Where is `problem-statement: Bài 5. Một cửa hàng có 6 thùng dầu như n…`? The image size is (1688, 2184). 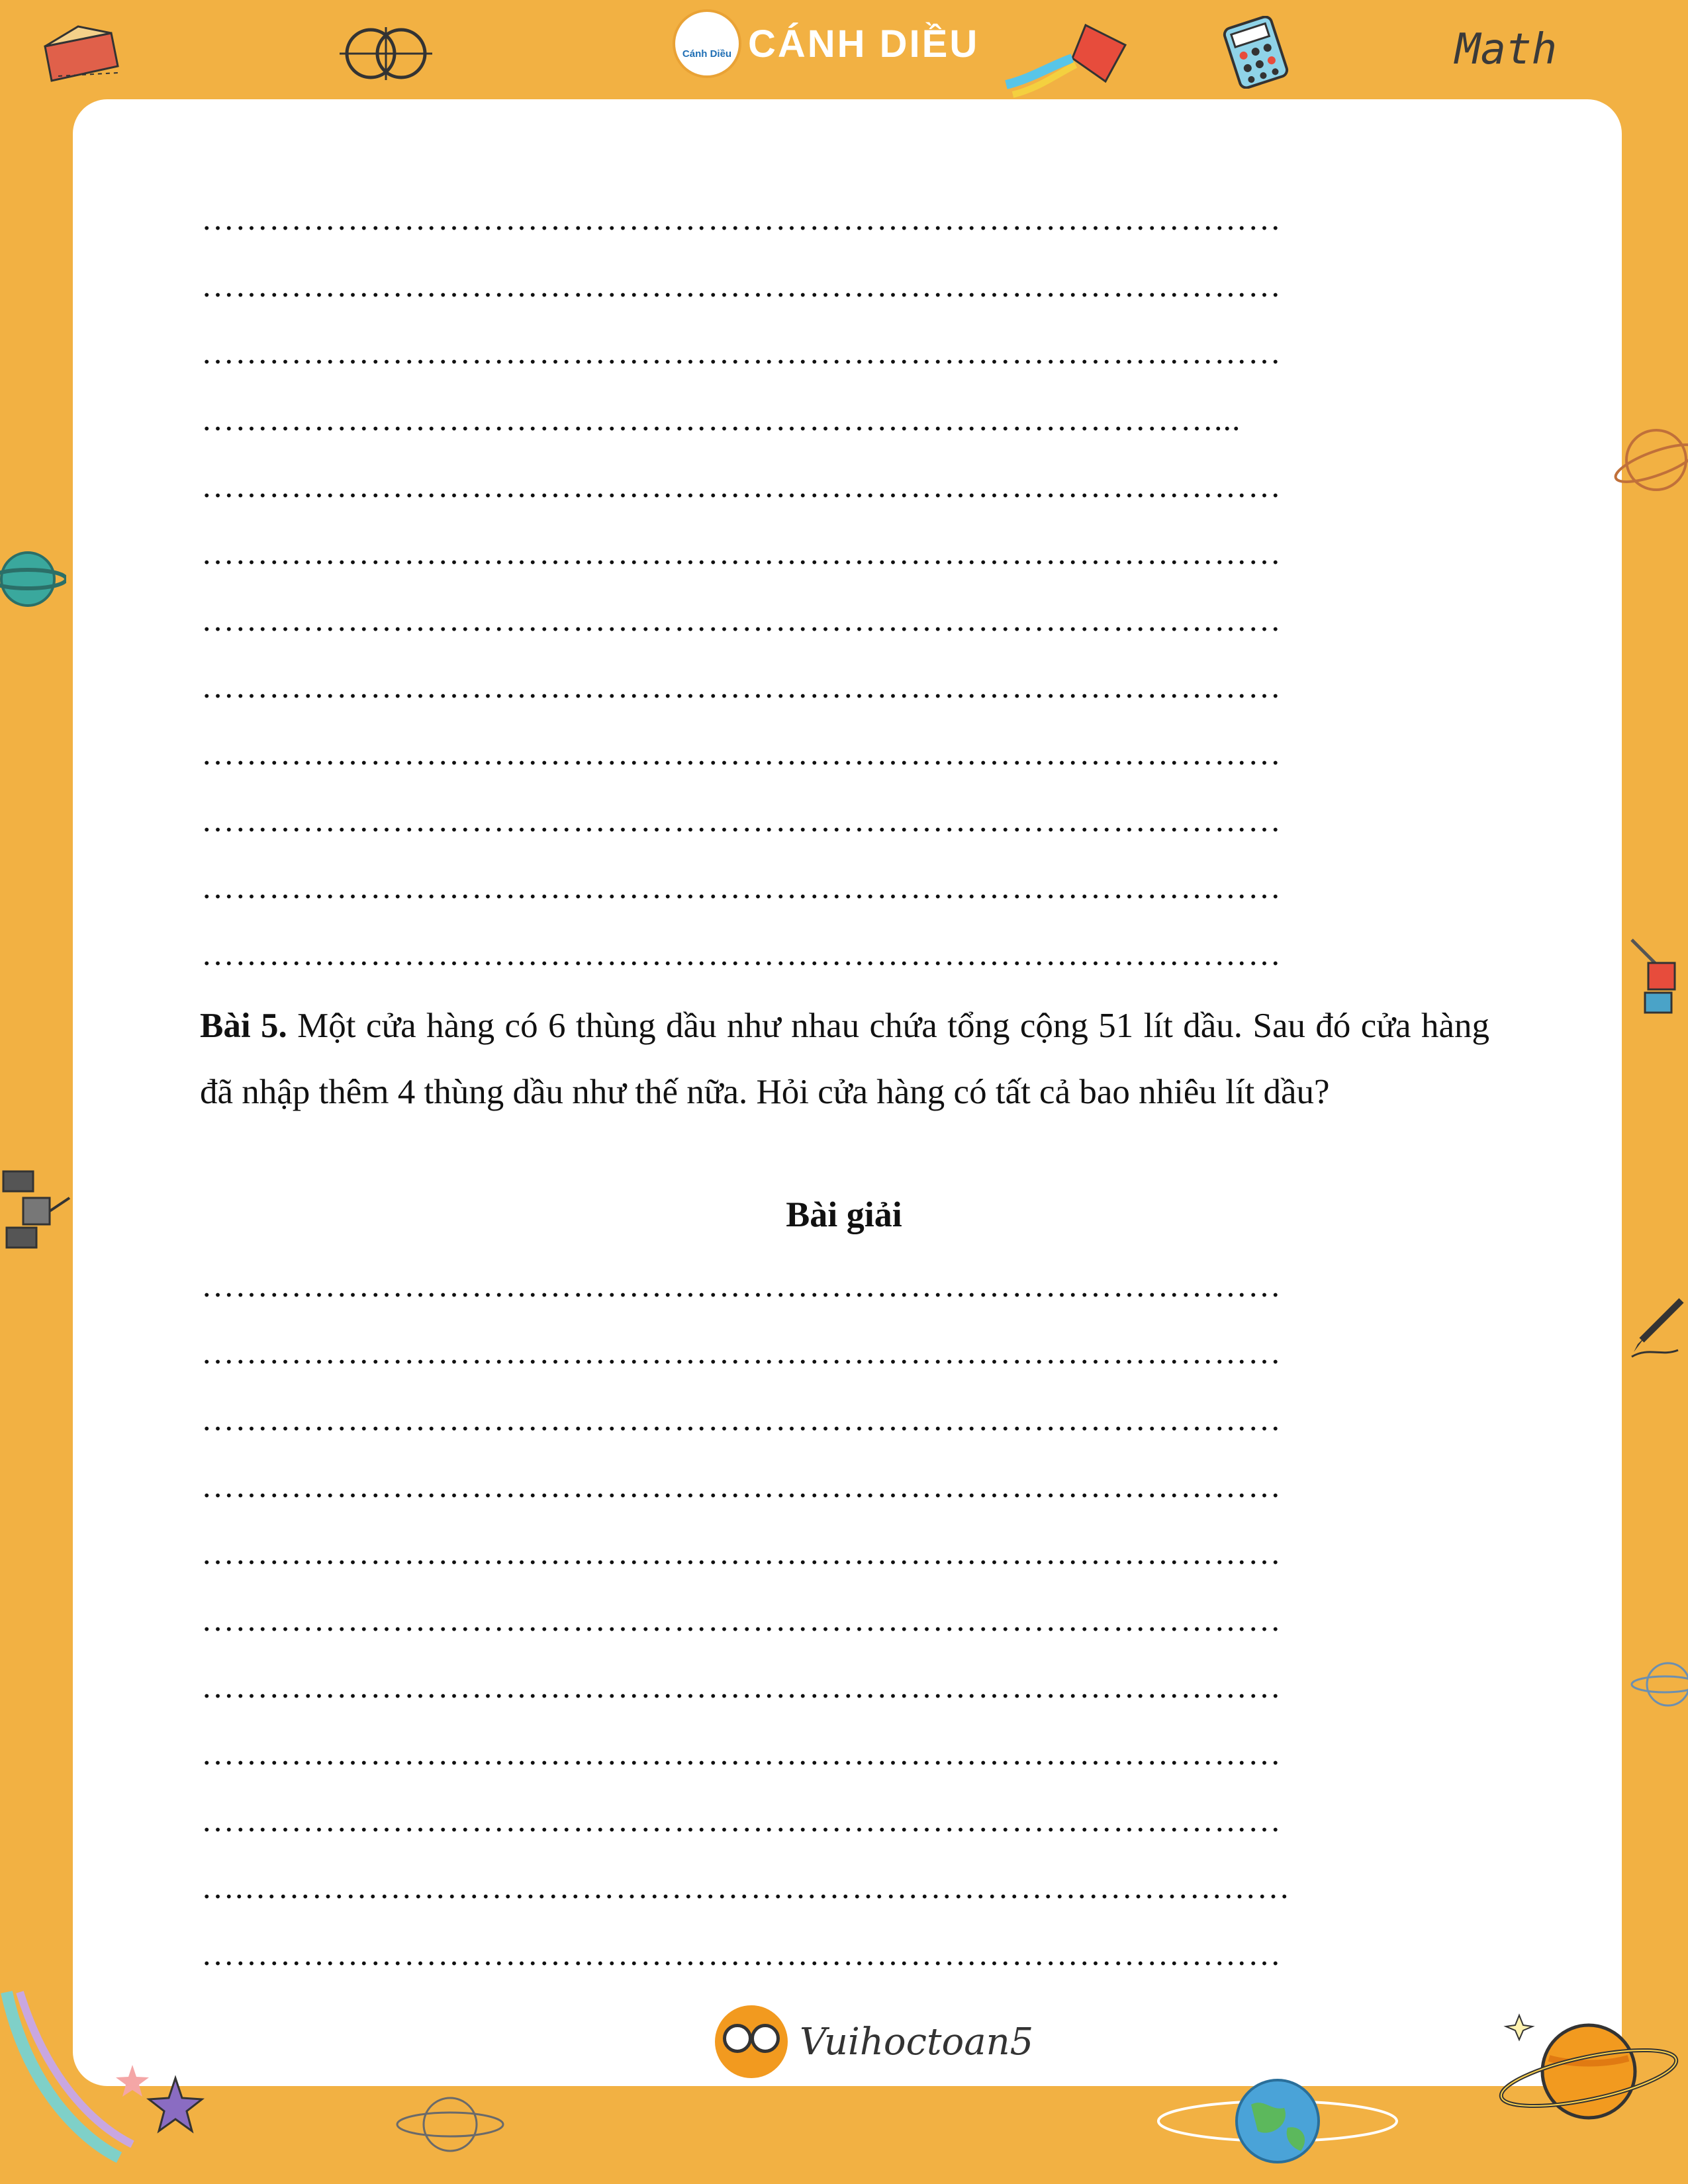
problem-statement: Bài 5. Một cửa hàng có 6 thùng dầu như n… is located at coordinates (844, 1059).